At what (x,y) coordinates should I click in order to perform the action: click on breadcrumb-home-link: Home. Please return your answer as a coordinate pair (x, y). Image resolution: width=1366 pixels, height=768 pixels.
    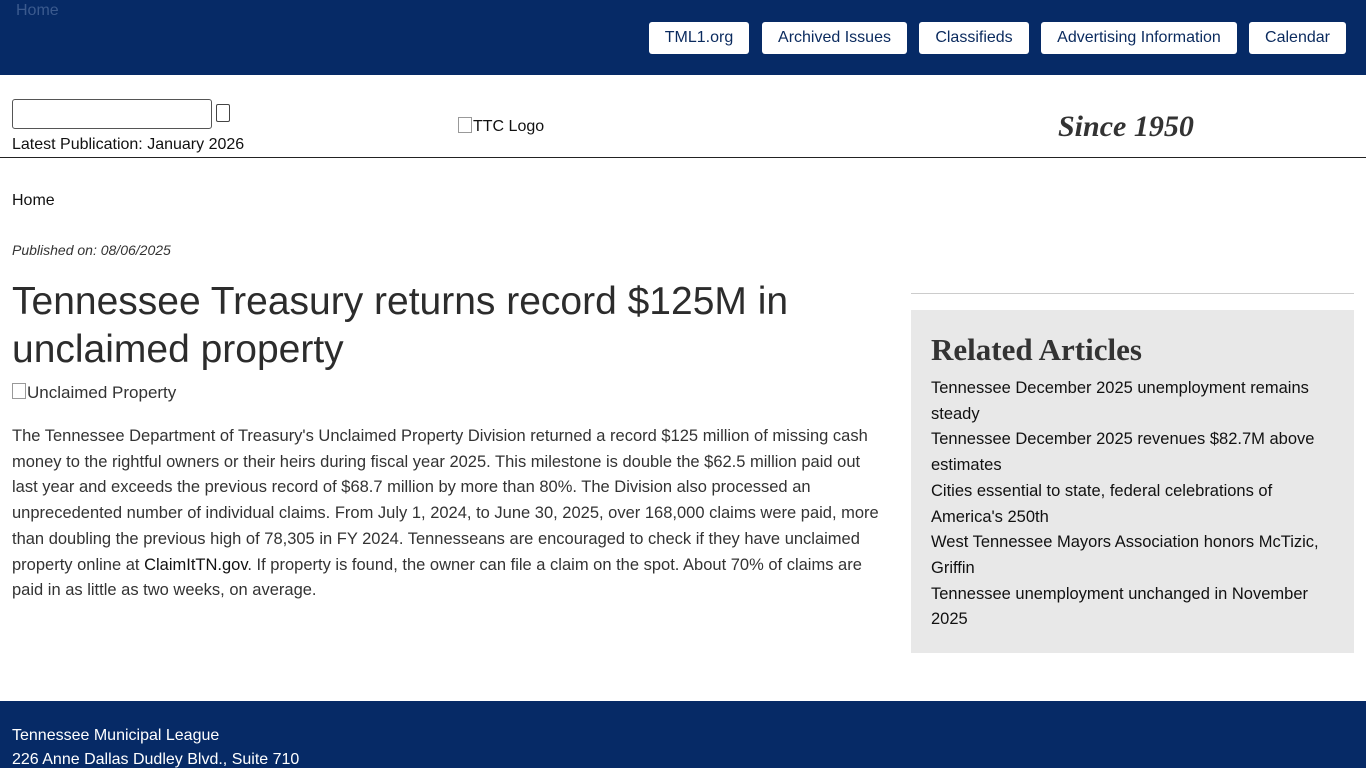
    Looking at the image, I should click on (33, 201).